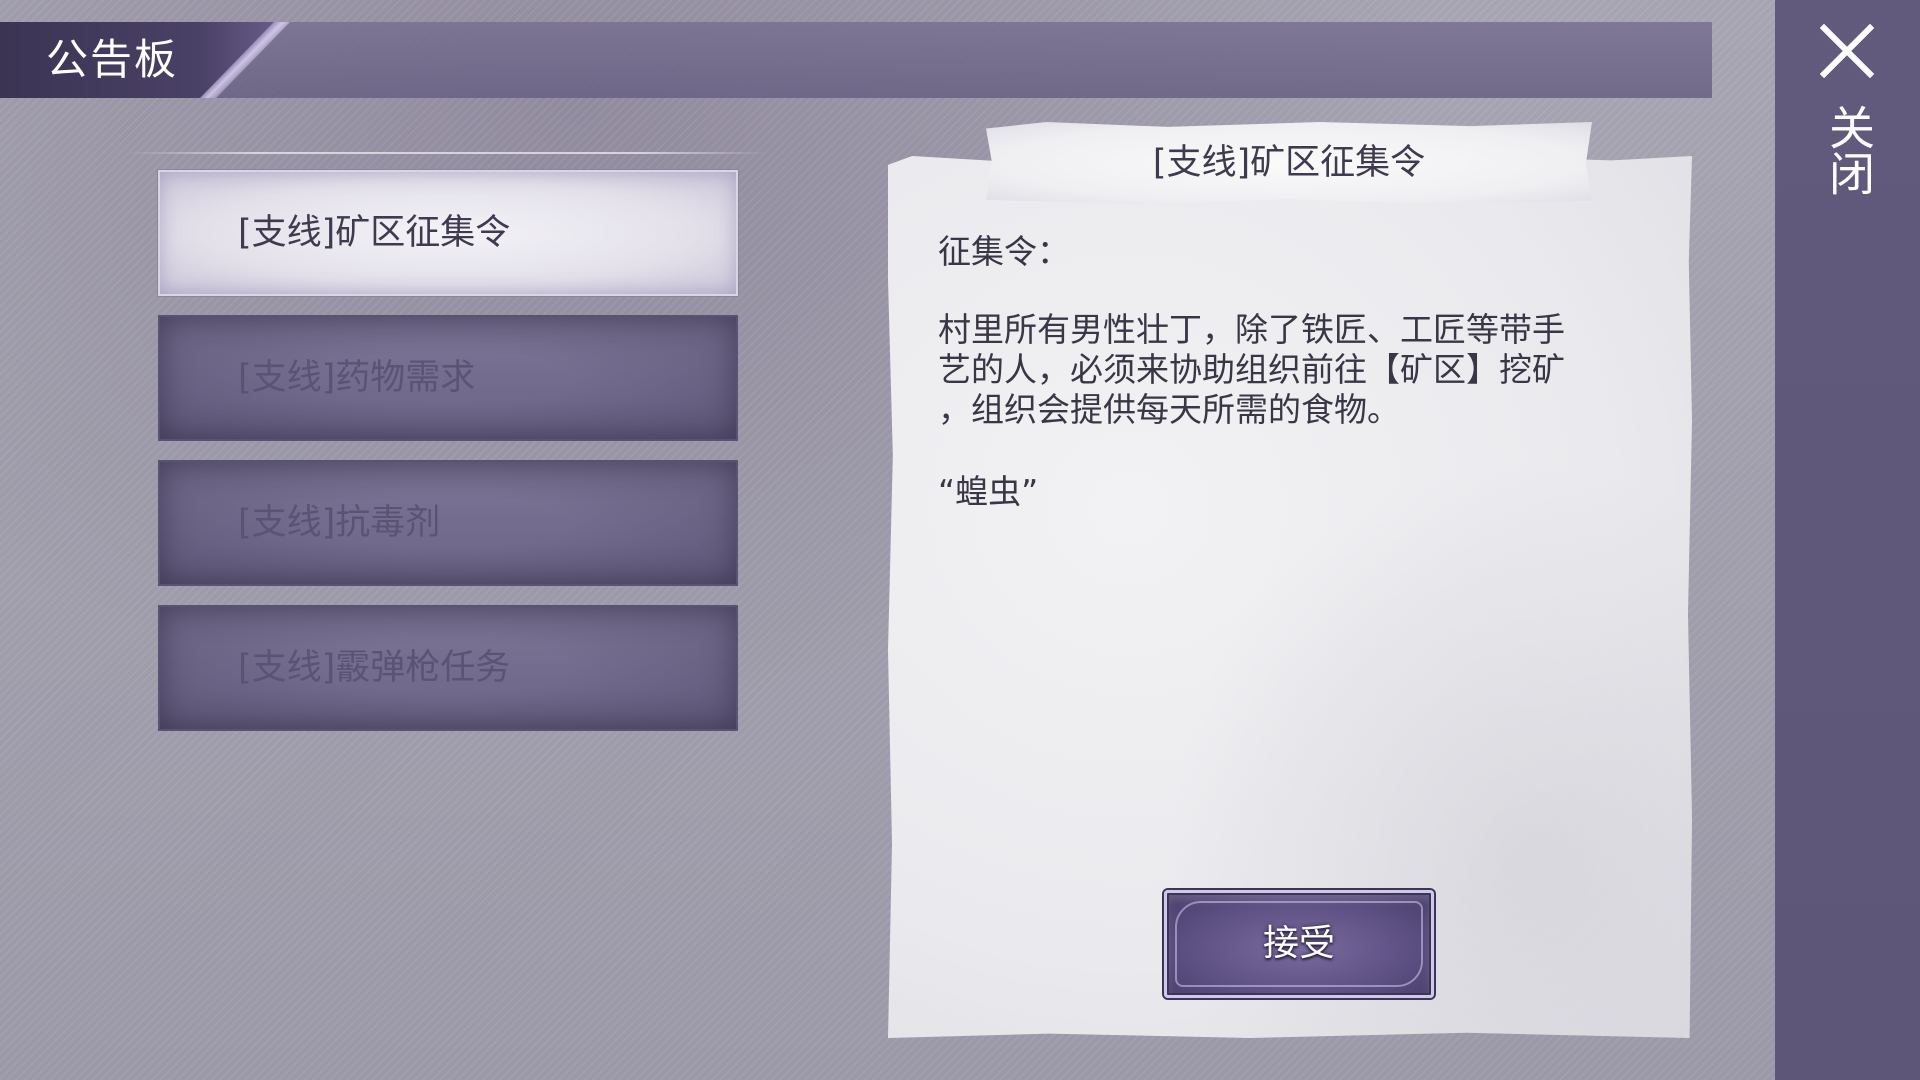  Describe the element at coordinates (339, 523) in the screenshot. I see `quest-item-label: [支线]抗毒剂` at that location.